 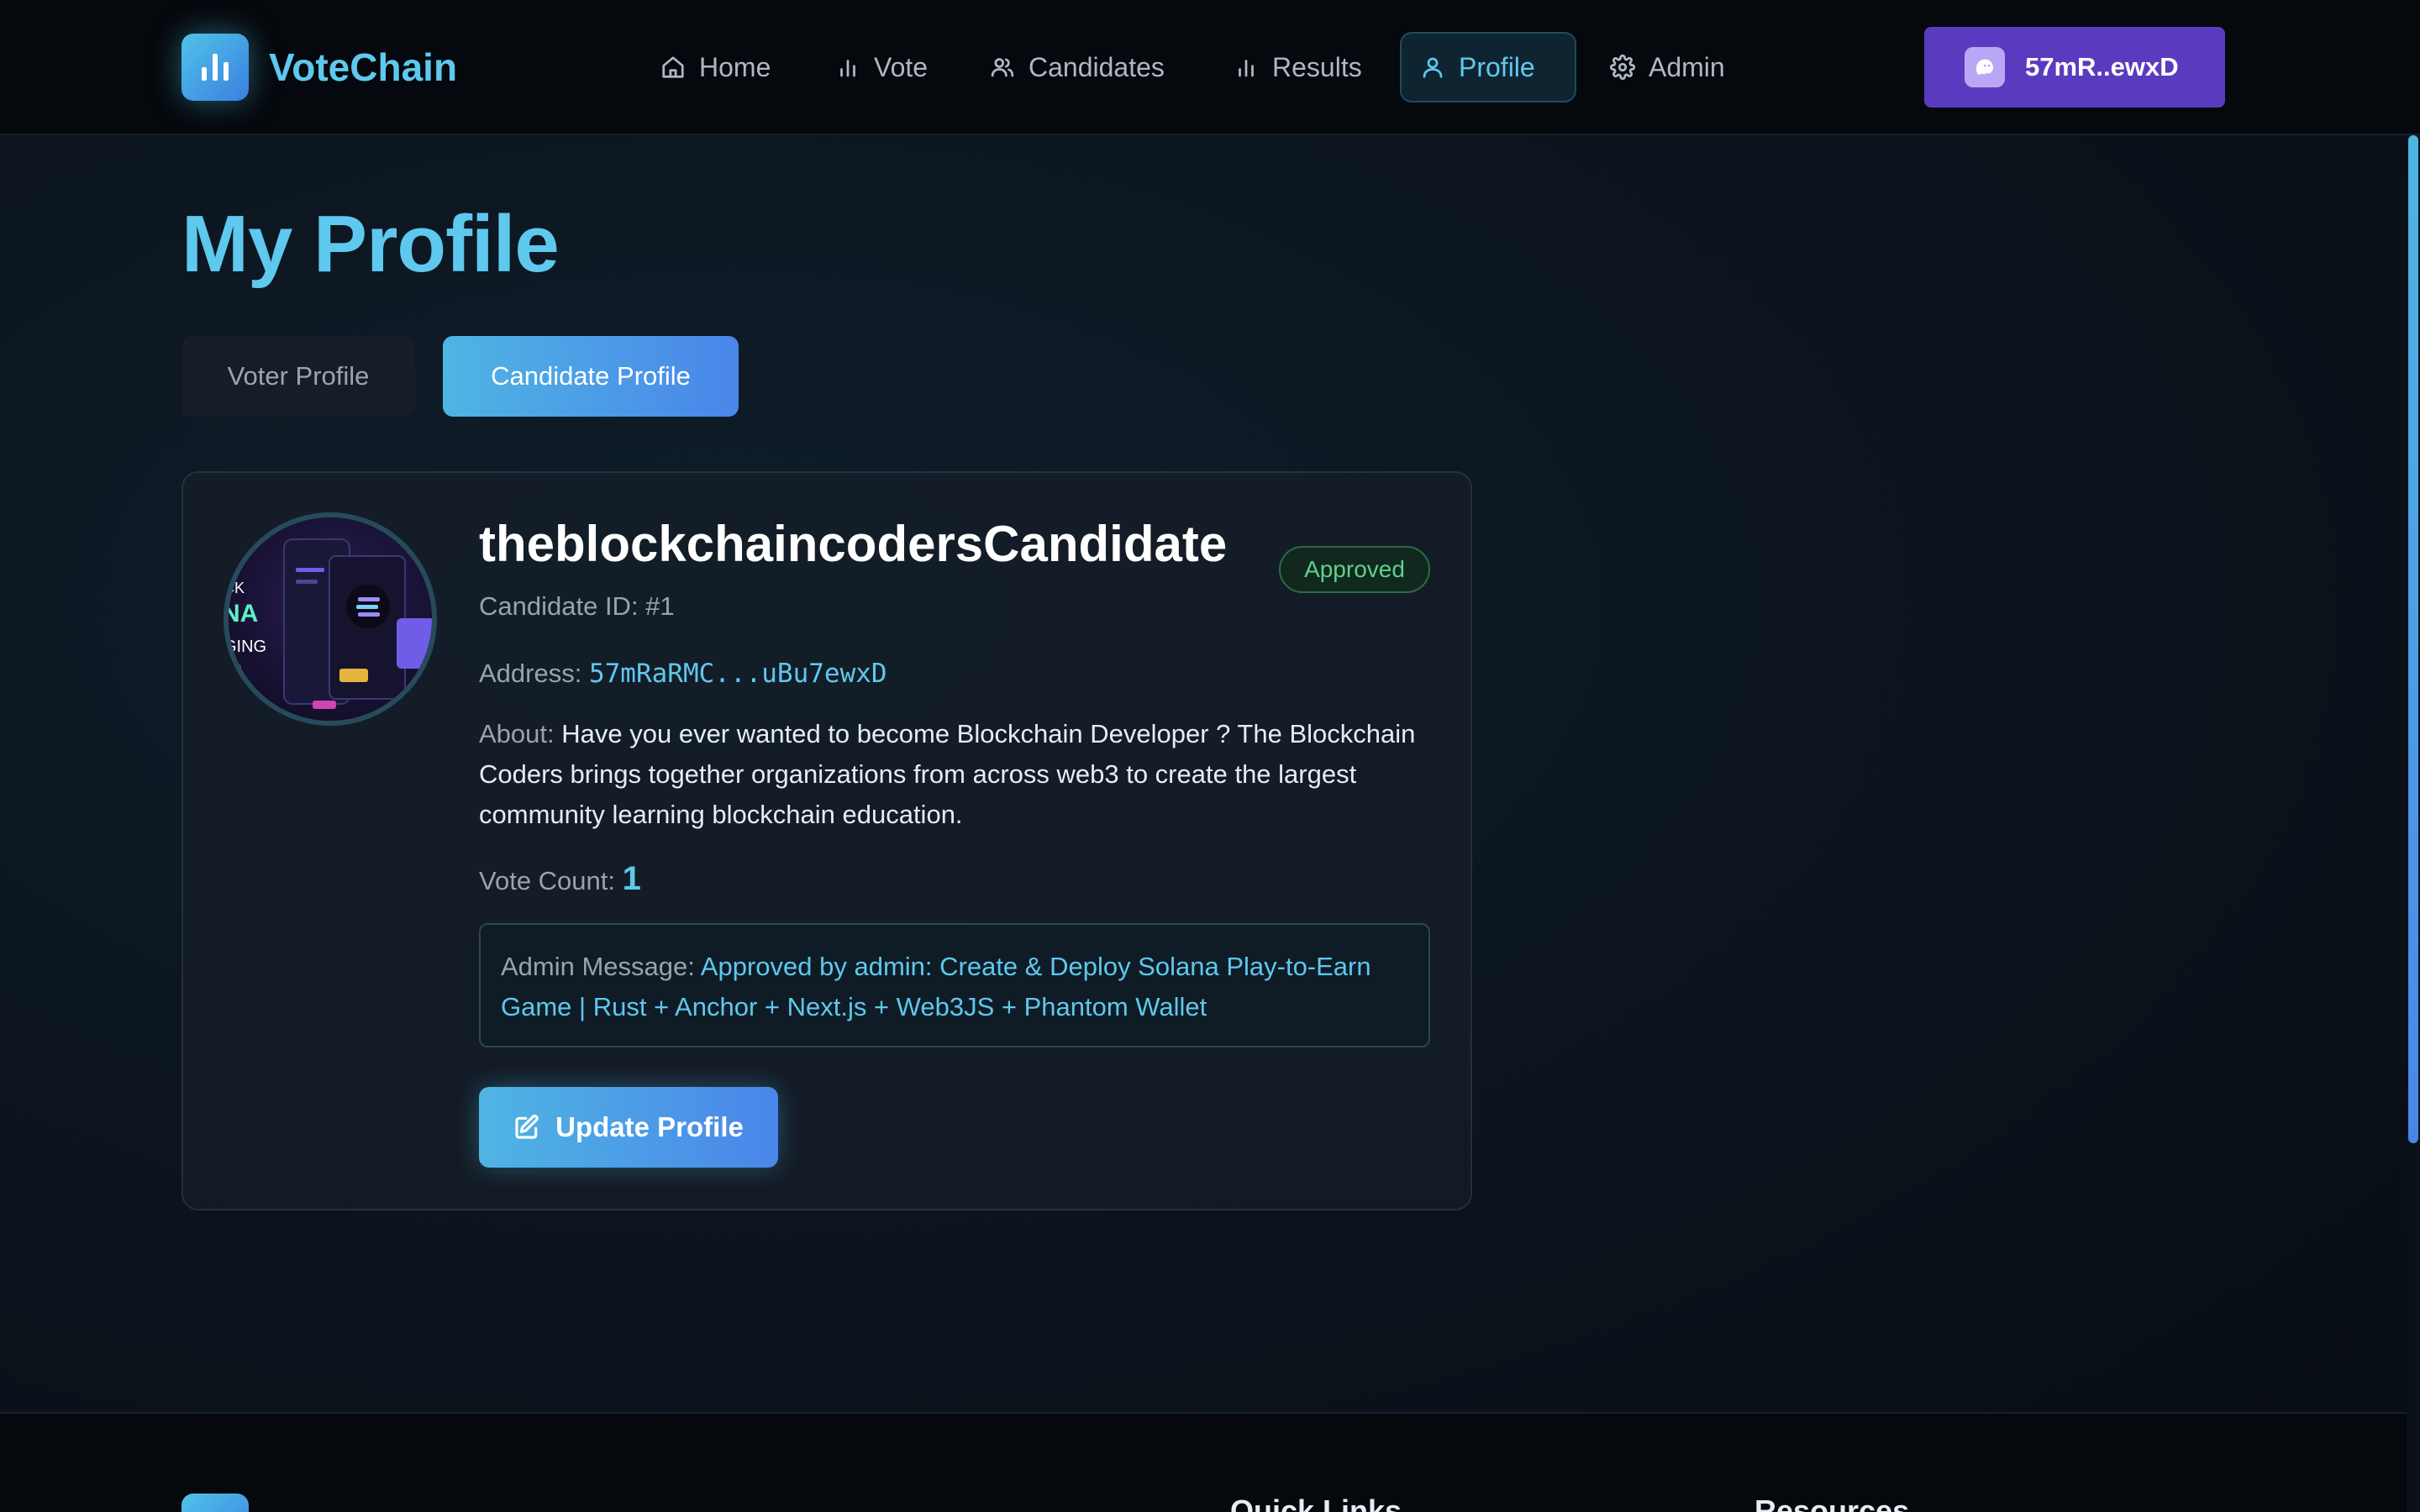 I want to click on nav-profile: Profile, so click(x=1488, y=67).